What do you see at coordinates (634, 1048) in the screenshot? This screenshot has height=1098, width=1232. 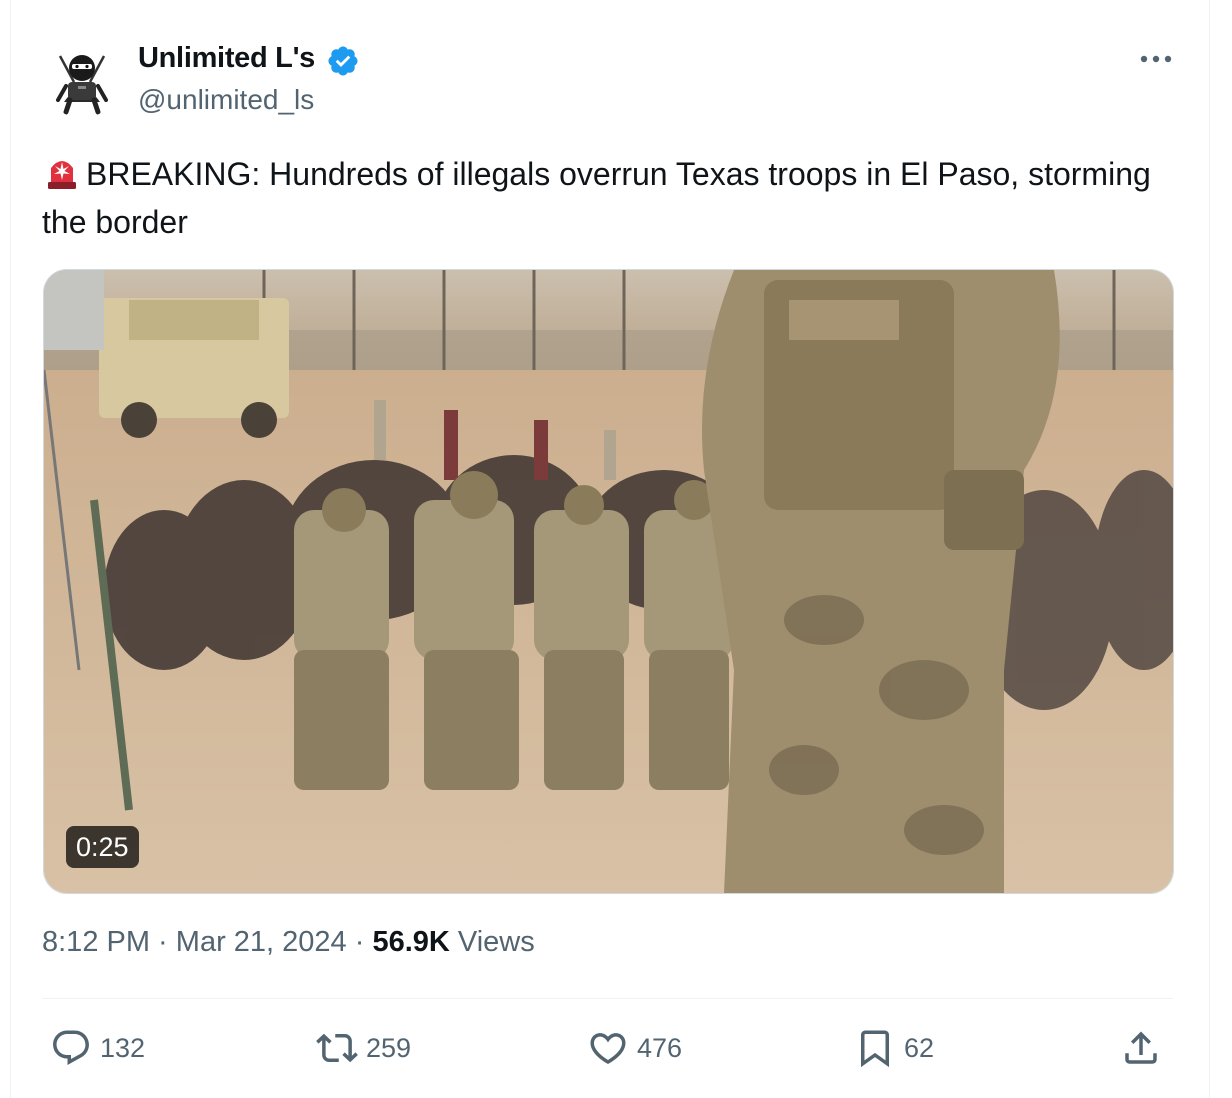 I see `like-button: 476` at bounding box center [634, 1048].